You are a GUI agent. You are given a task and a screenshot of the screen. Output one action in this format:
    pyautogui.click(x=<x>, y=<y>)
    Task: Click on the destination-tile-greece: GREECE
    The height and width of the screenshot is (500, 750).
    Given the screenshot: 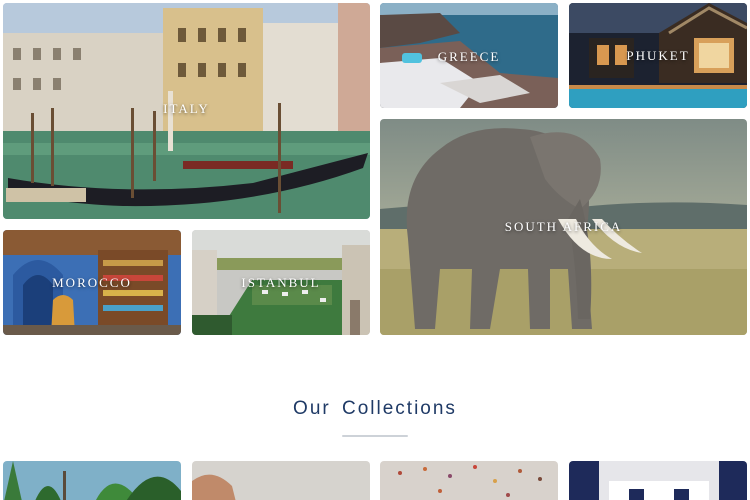 What is the action you would take?
    pyautogui.click(x=469, y=55)
    